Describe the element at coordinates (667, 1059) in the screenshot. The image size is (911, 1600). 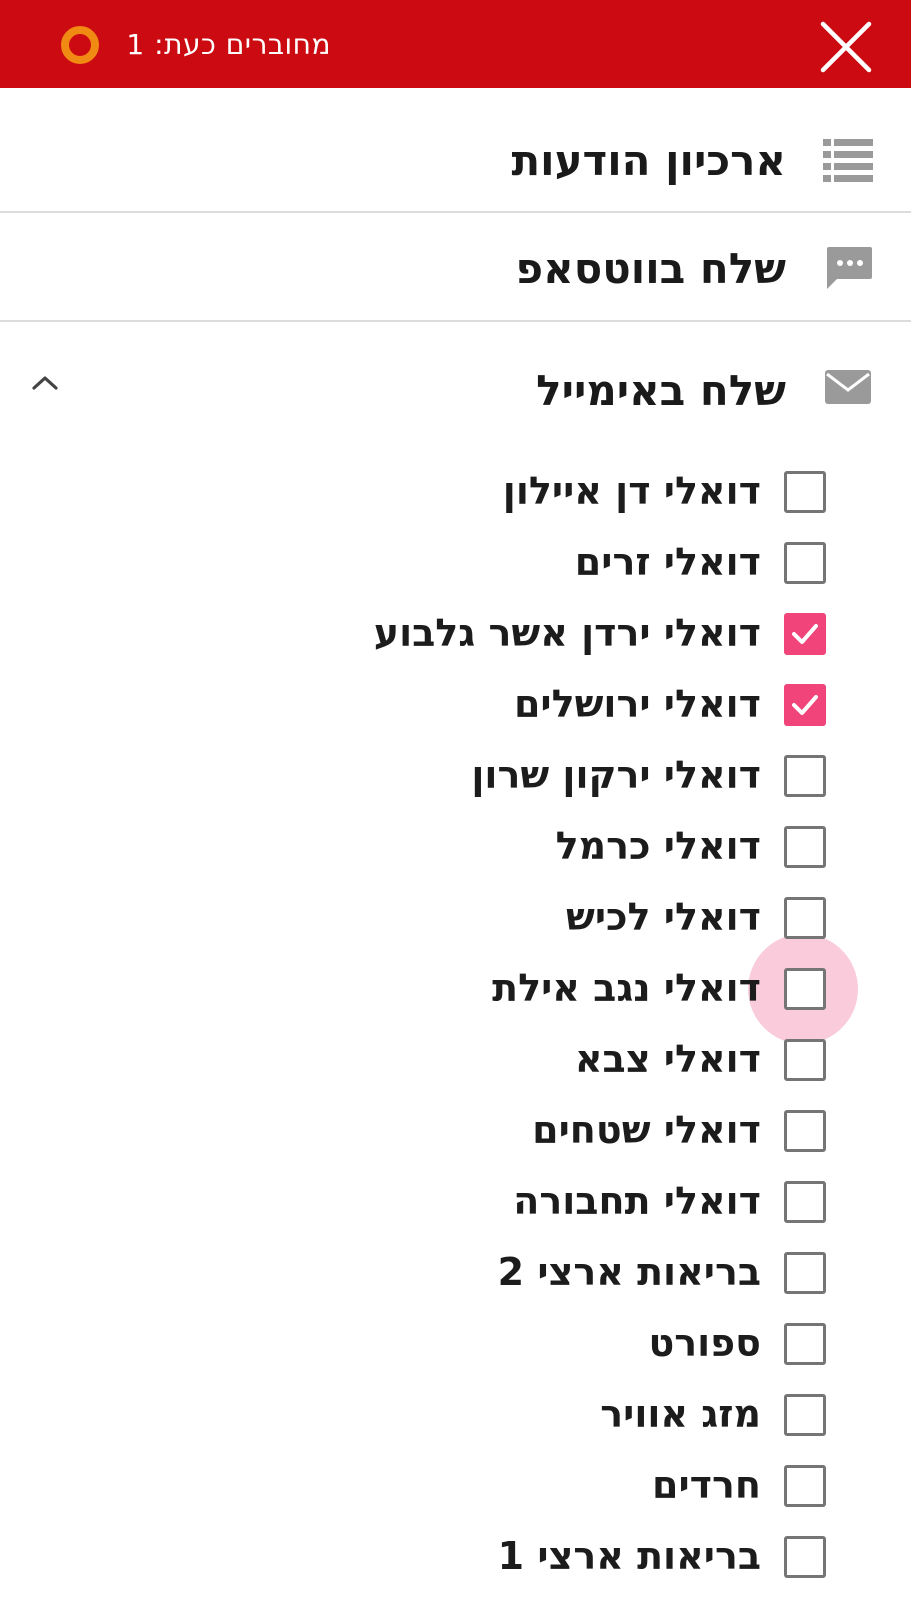
I see `email-list-item-label: דואלי צבא` at that location.